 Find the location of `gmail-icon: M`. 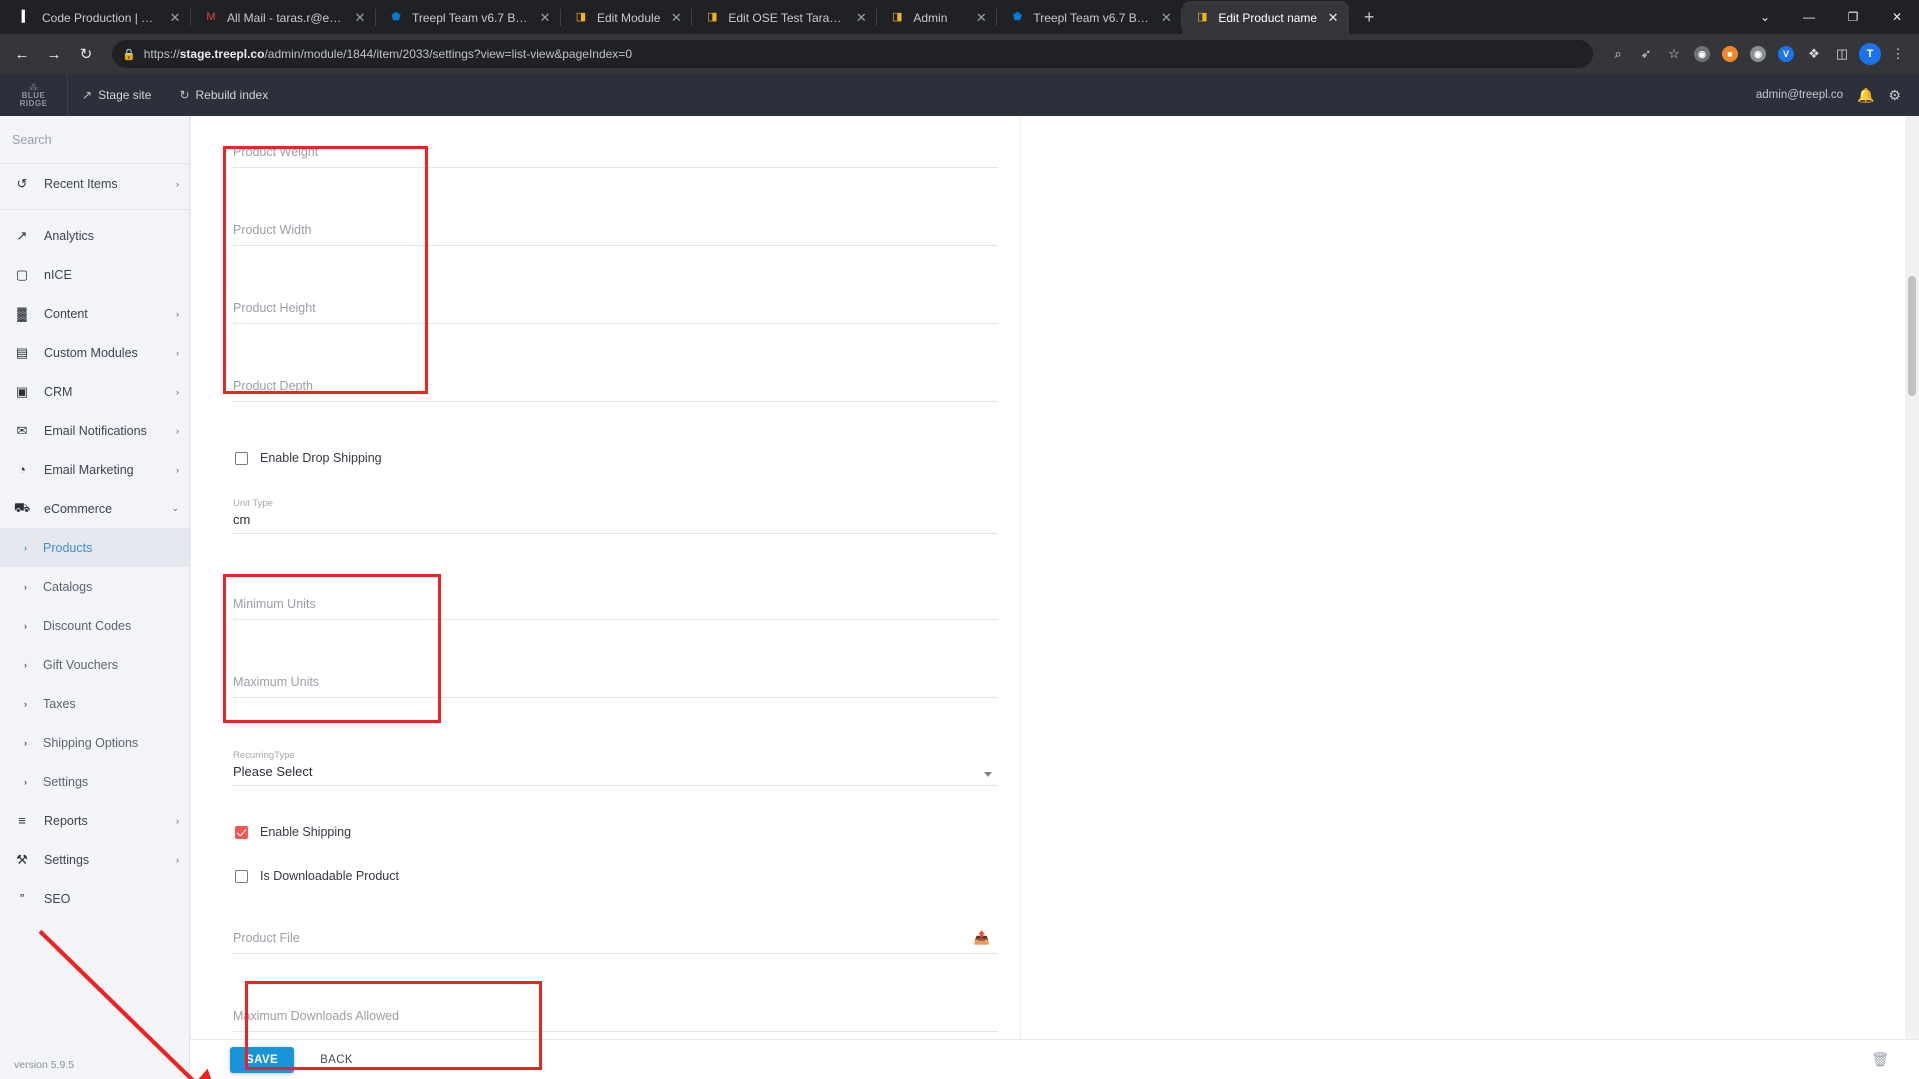

gmail-icon: M is located at coordinates (211, 17).